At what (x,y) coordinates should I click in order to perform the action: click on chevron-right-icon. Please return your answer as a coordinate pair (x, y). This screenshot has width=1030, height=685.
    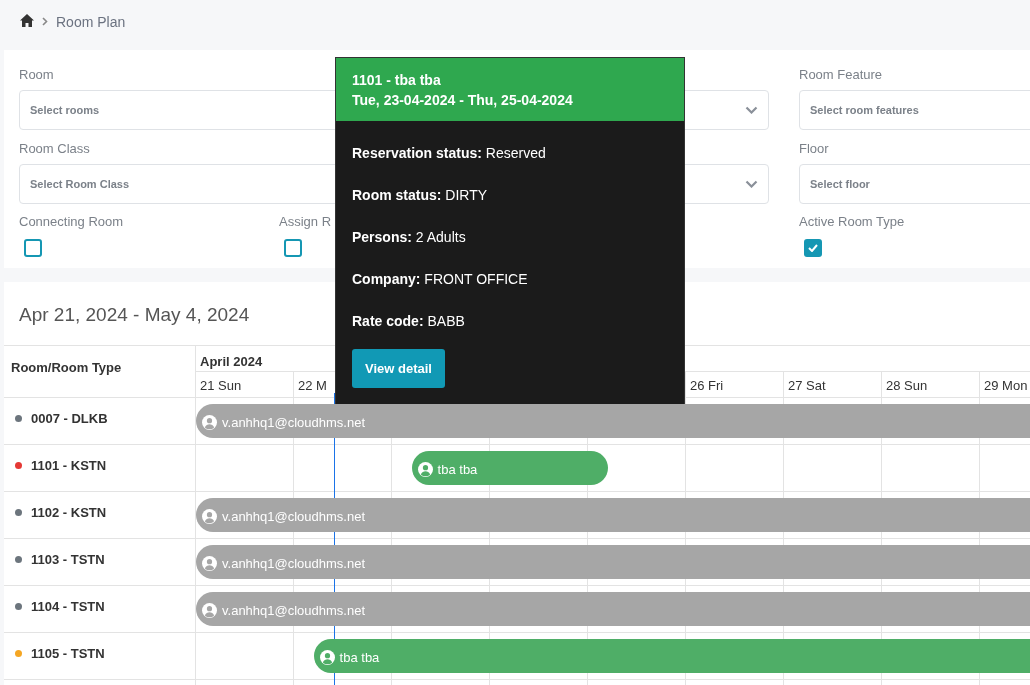
    Looking at the image, I should click on (45, 21).